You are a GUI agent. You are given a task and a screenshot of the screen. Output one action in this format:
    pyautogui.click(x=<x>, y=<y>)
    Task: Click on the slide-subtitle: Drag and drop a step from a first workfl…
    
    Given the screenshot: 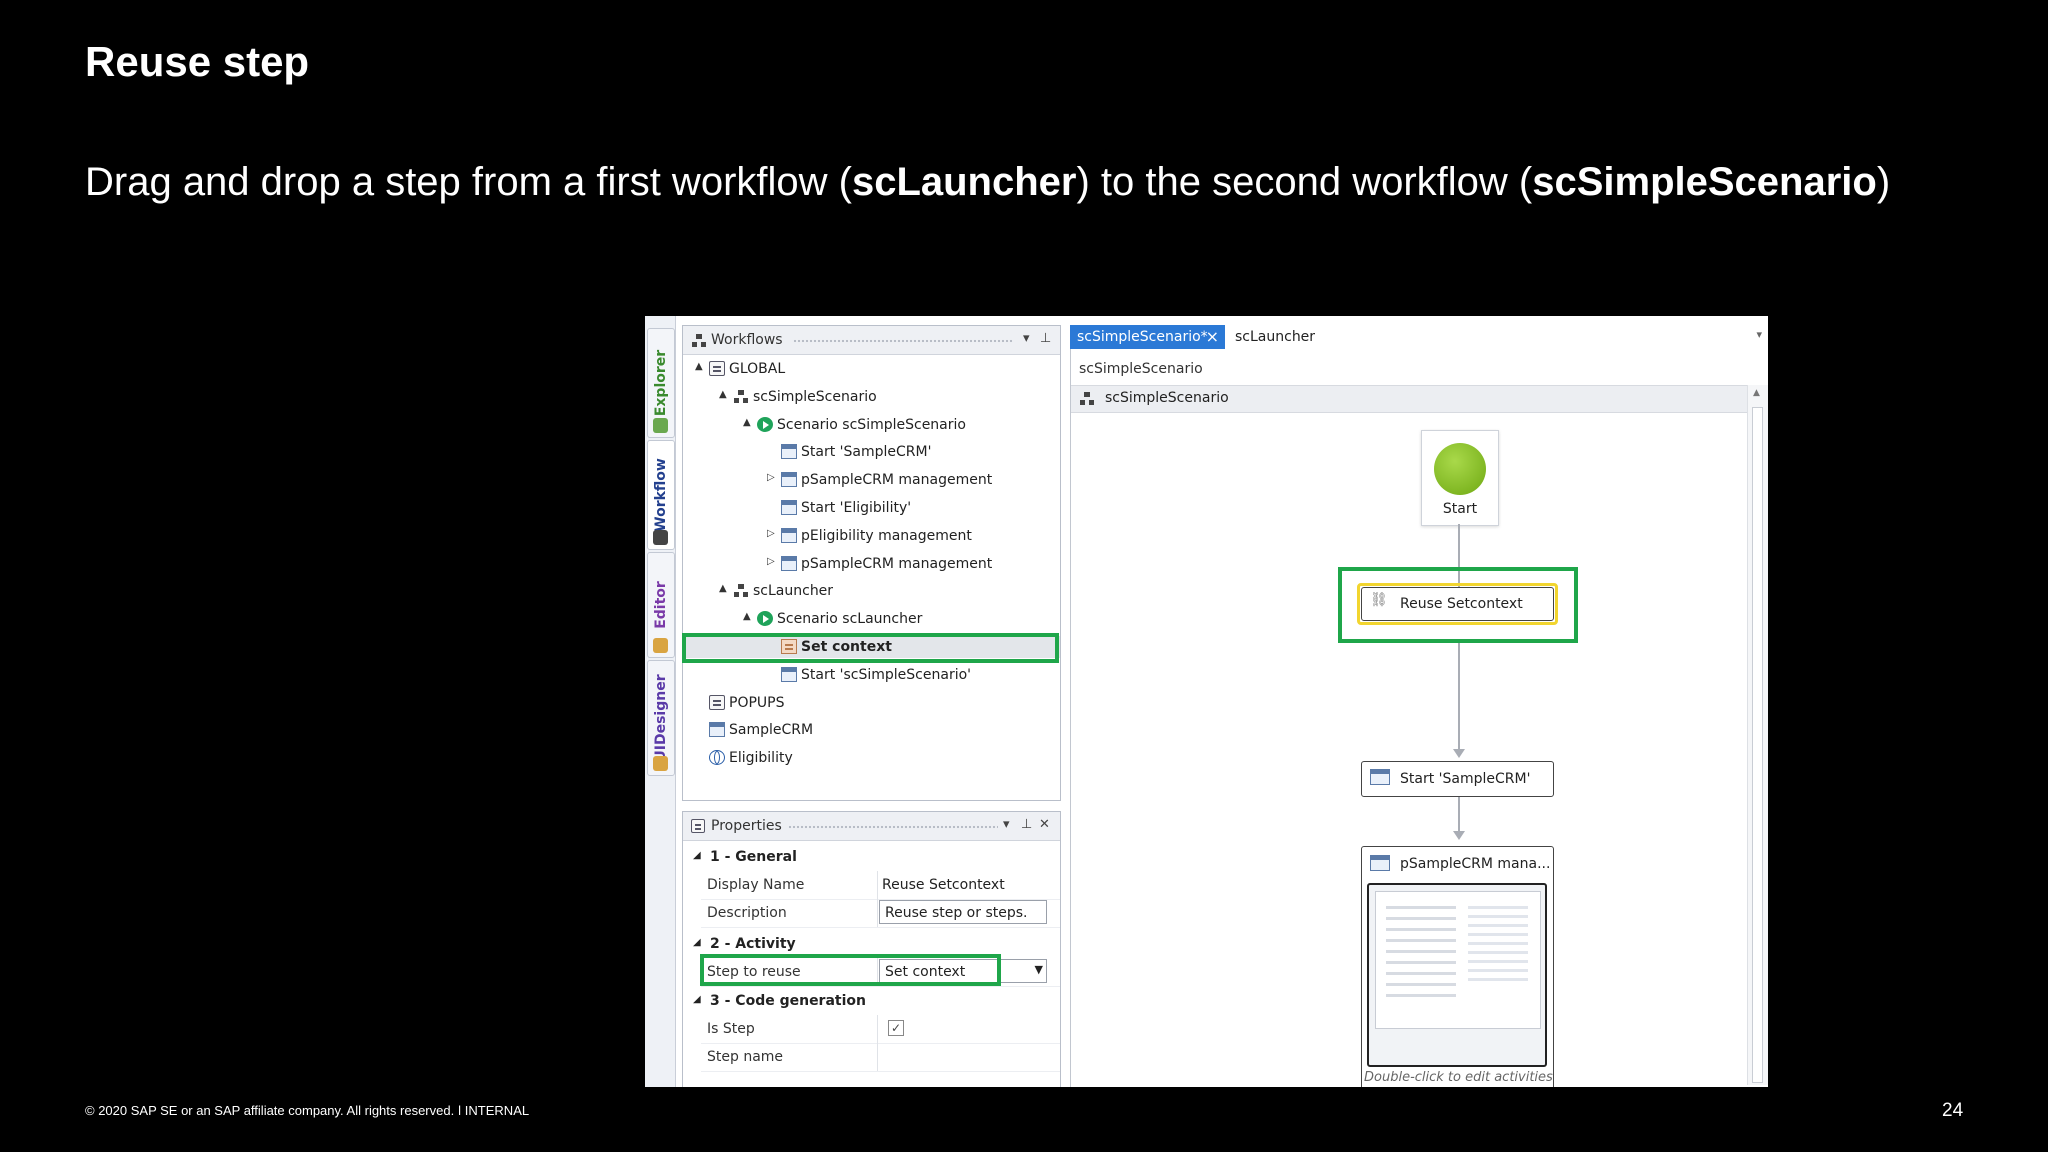 What is the action you would take?
    pyautogui.click(x=987, y=182)
    